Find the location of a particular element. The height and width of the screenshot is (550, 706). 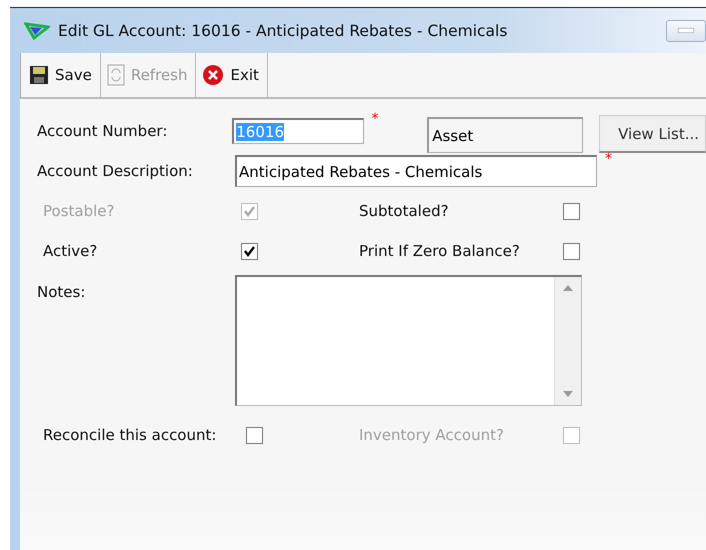

window-title: Edit GL Account: 16016 - Anticipated Rebates - Chemicals is located at coordinates (283, 31).